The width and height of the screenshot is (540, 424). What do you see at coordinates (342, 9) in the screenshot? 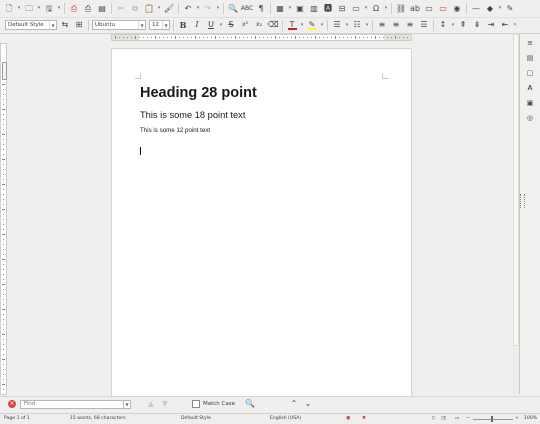
I see `insert-page-break-icon: ⊟` at bounding box center [342, 9].